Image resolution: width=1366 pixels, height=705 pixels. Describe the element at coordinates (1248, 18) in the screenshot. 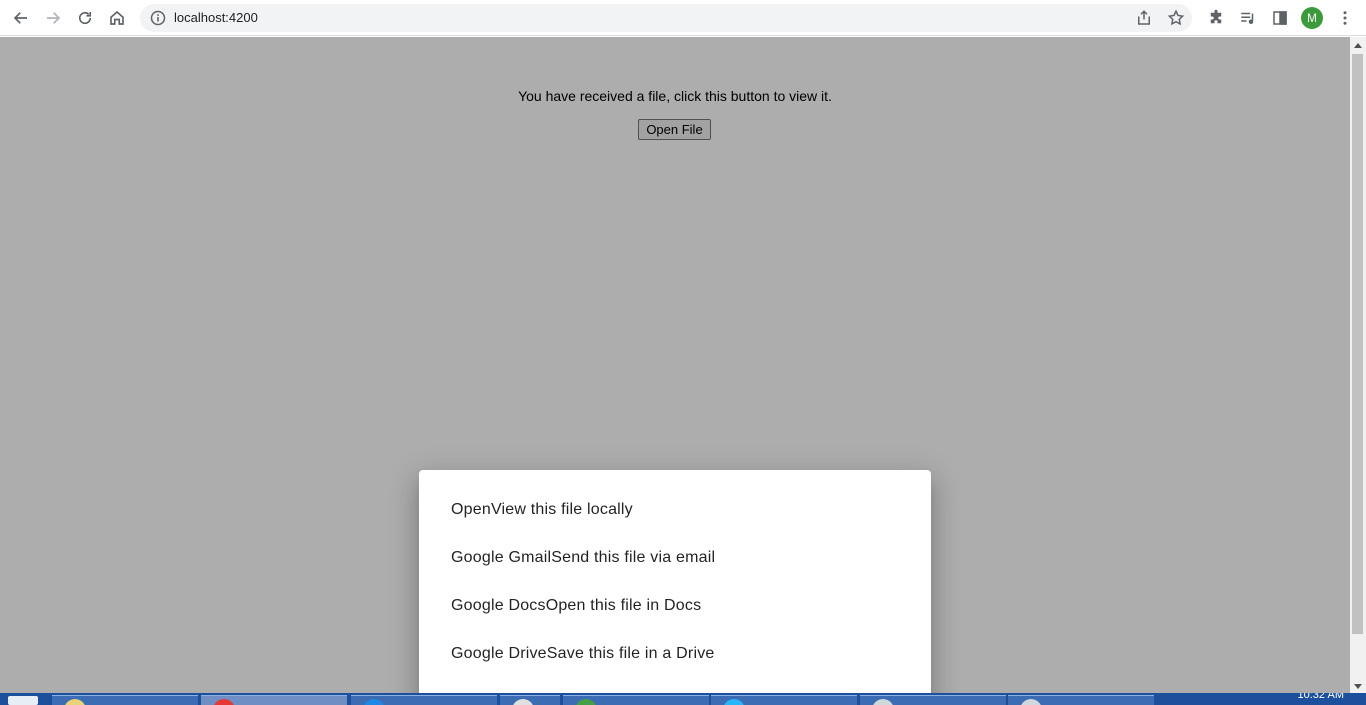

I see `media-queue-icon` at that location.